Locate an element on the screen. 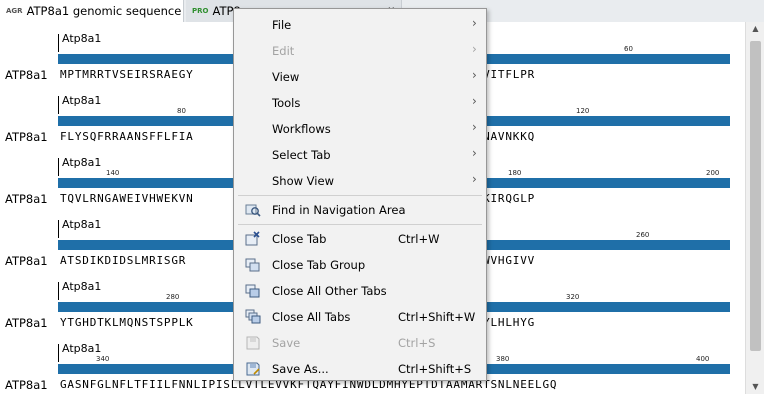 This screenshot has width=764, height=394. position-tick: 200 is located at coordinates (713, 173).